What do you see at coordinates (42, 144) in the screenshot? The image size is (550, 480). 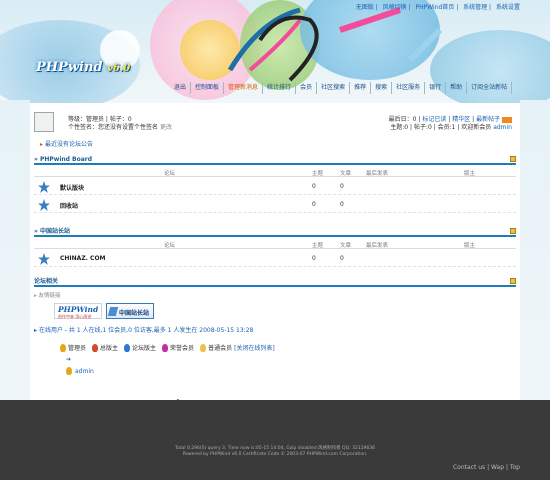 I see `megaphone-icon: ▸` at bounding box center [42, 144].